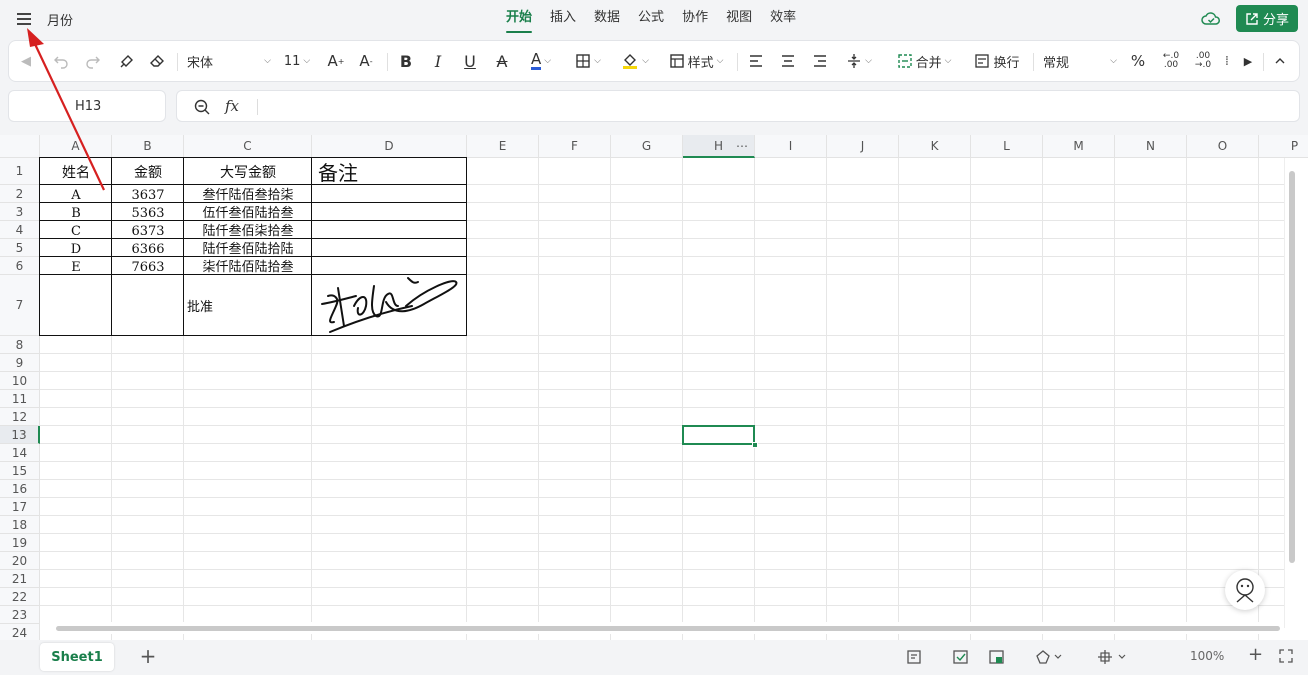  Describe the element at coordinates (1007, 146) in the screenshot. I see `column-header-l: L` at that location.